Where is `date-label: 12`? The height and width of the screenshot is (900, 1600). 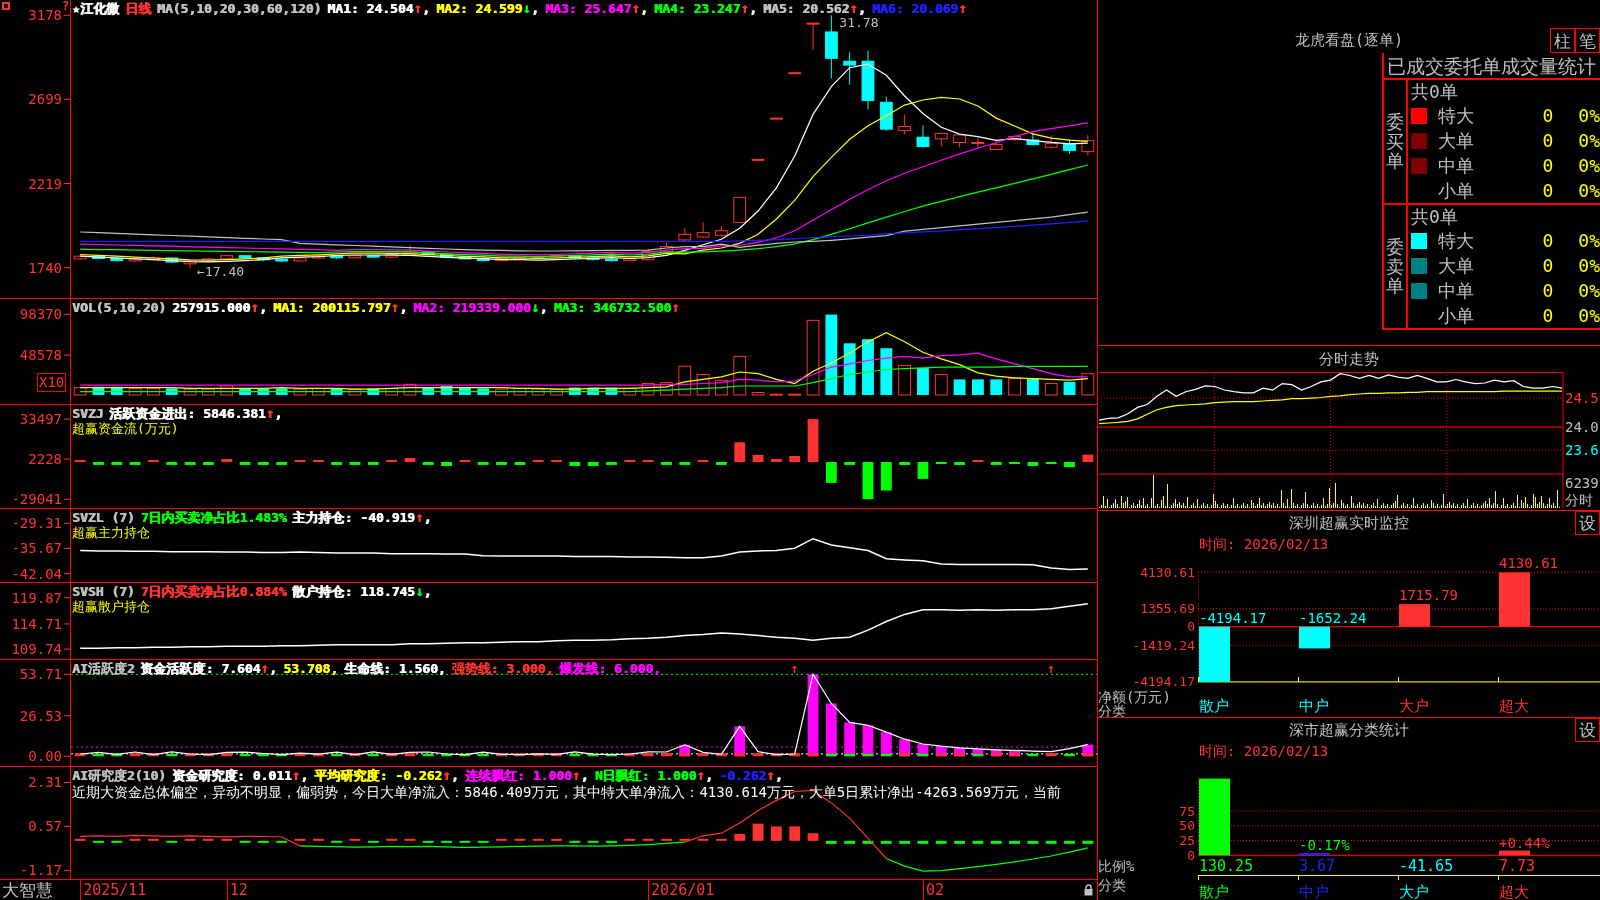 date-label: 12 is located at coordinates (237, 890).